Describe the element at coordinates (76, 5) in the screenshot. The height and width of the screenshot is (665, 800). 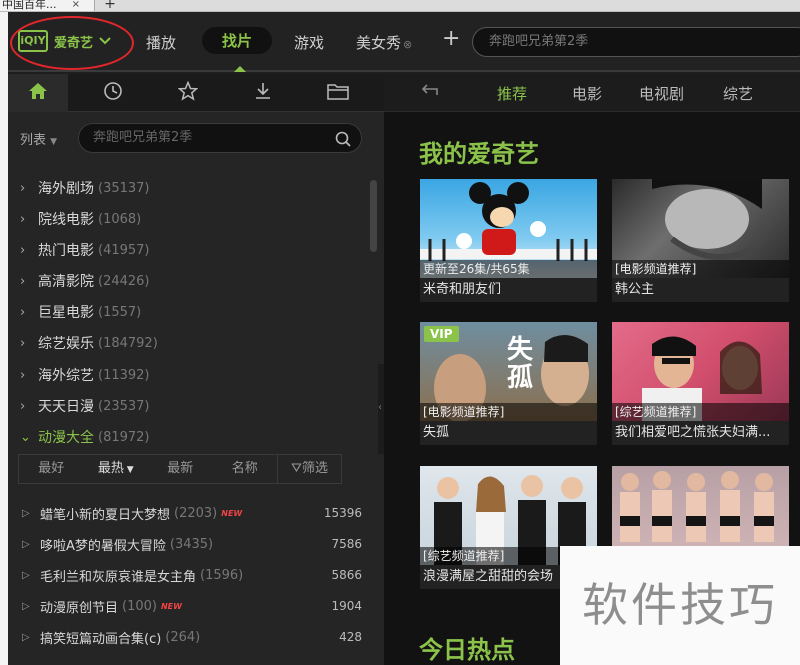
I see `close-icon: ×` at that location.